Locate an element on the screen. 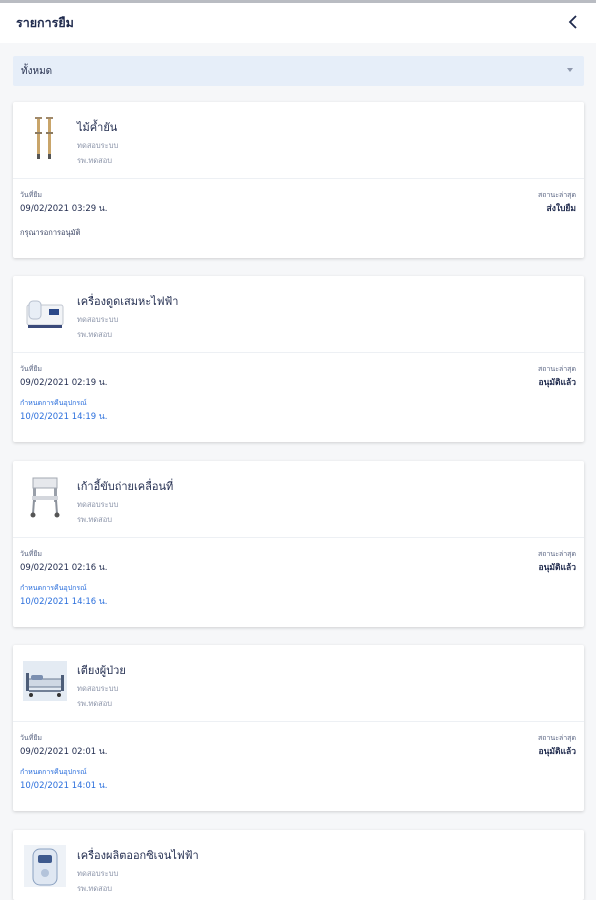  oxygen-concentrator-icon is located at coordinates (45, 866).